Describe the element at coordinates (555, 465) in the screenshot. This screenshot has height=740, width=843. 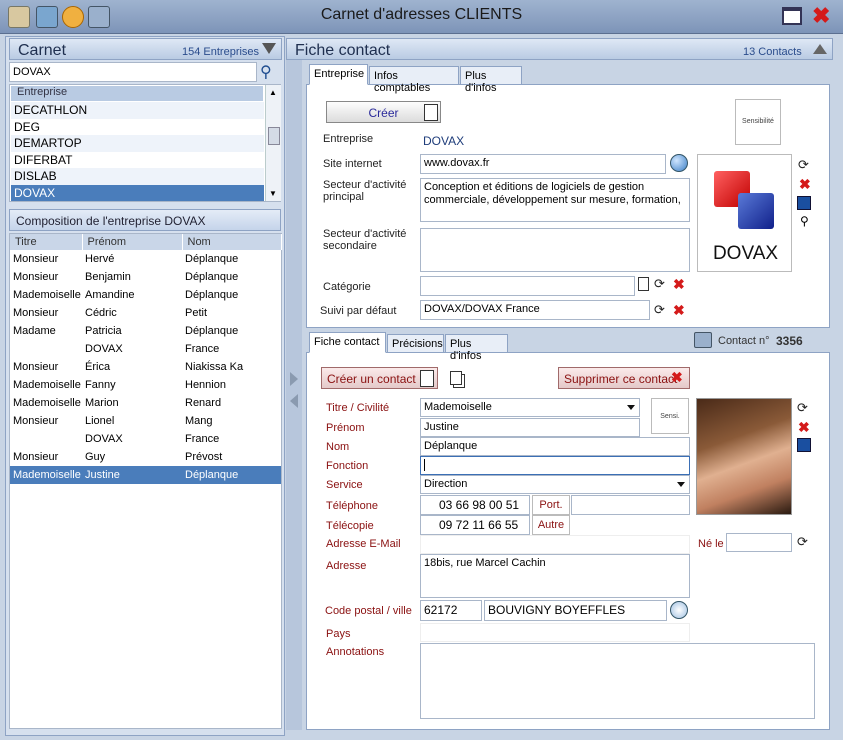
I see `fonction-input` at that location.